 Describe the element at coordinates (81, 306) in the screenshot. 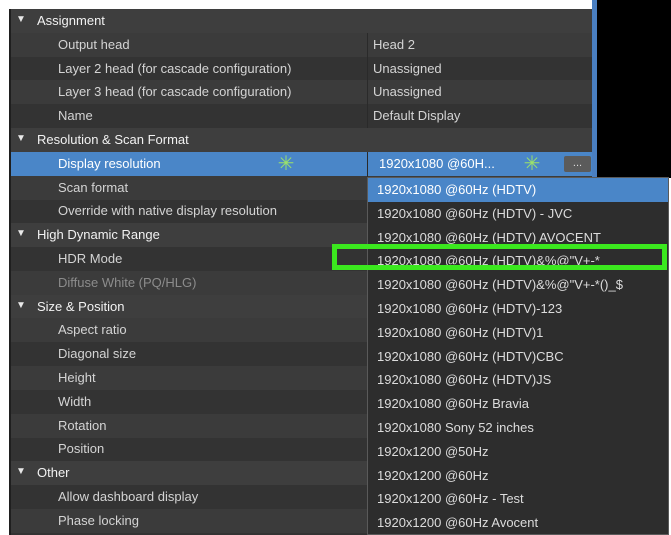

I see `section-title: Size & Position` at that location.